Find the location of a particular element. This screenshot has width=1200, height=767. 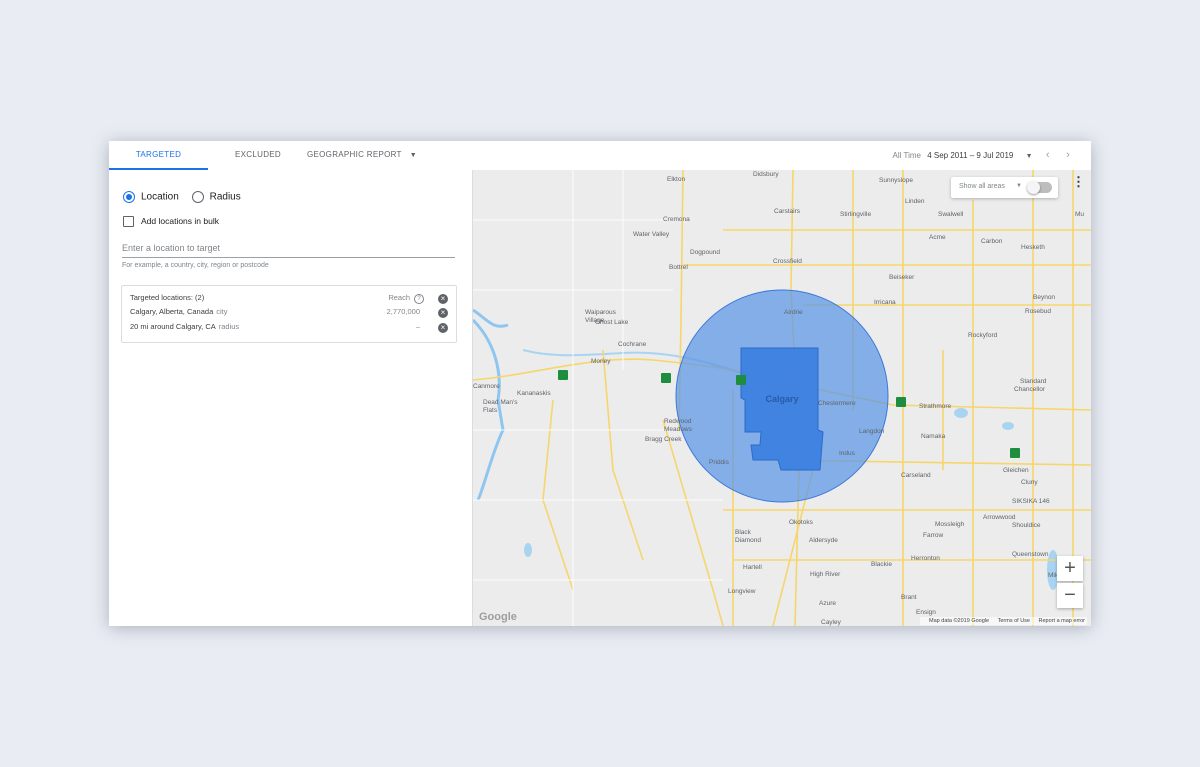

previous-period-icon: ‹ is located at coordinates (1048, 155).